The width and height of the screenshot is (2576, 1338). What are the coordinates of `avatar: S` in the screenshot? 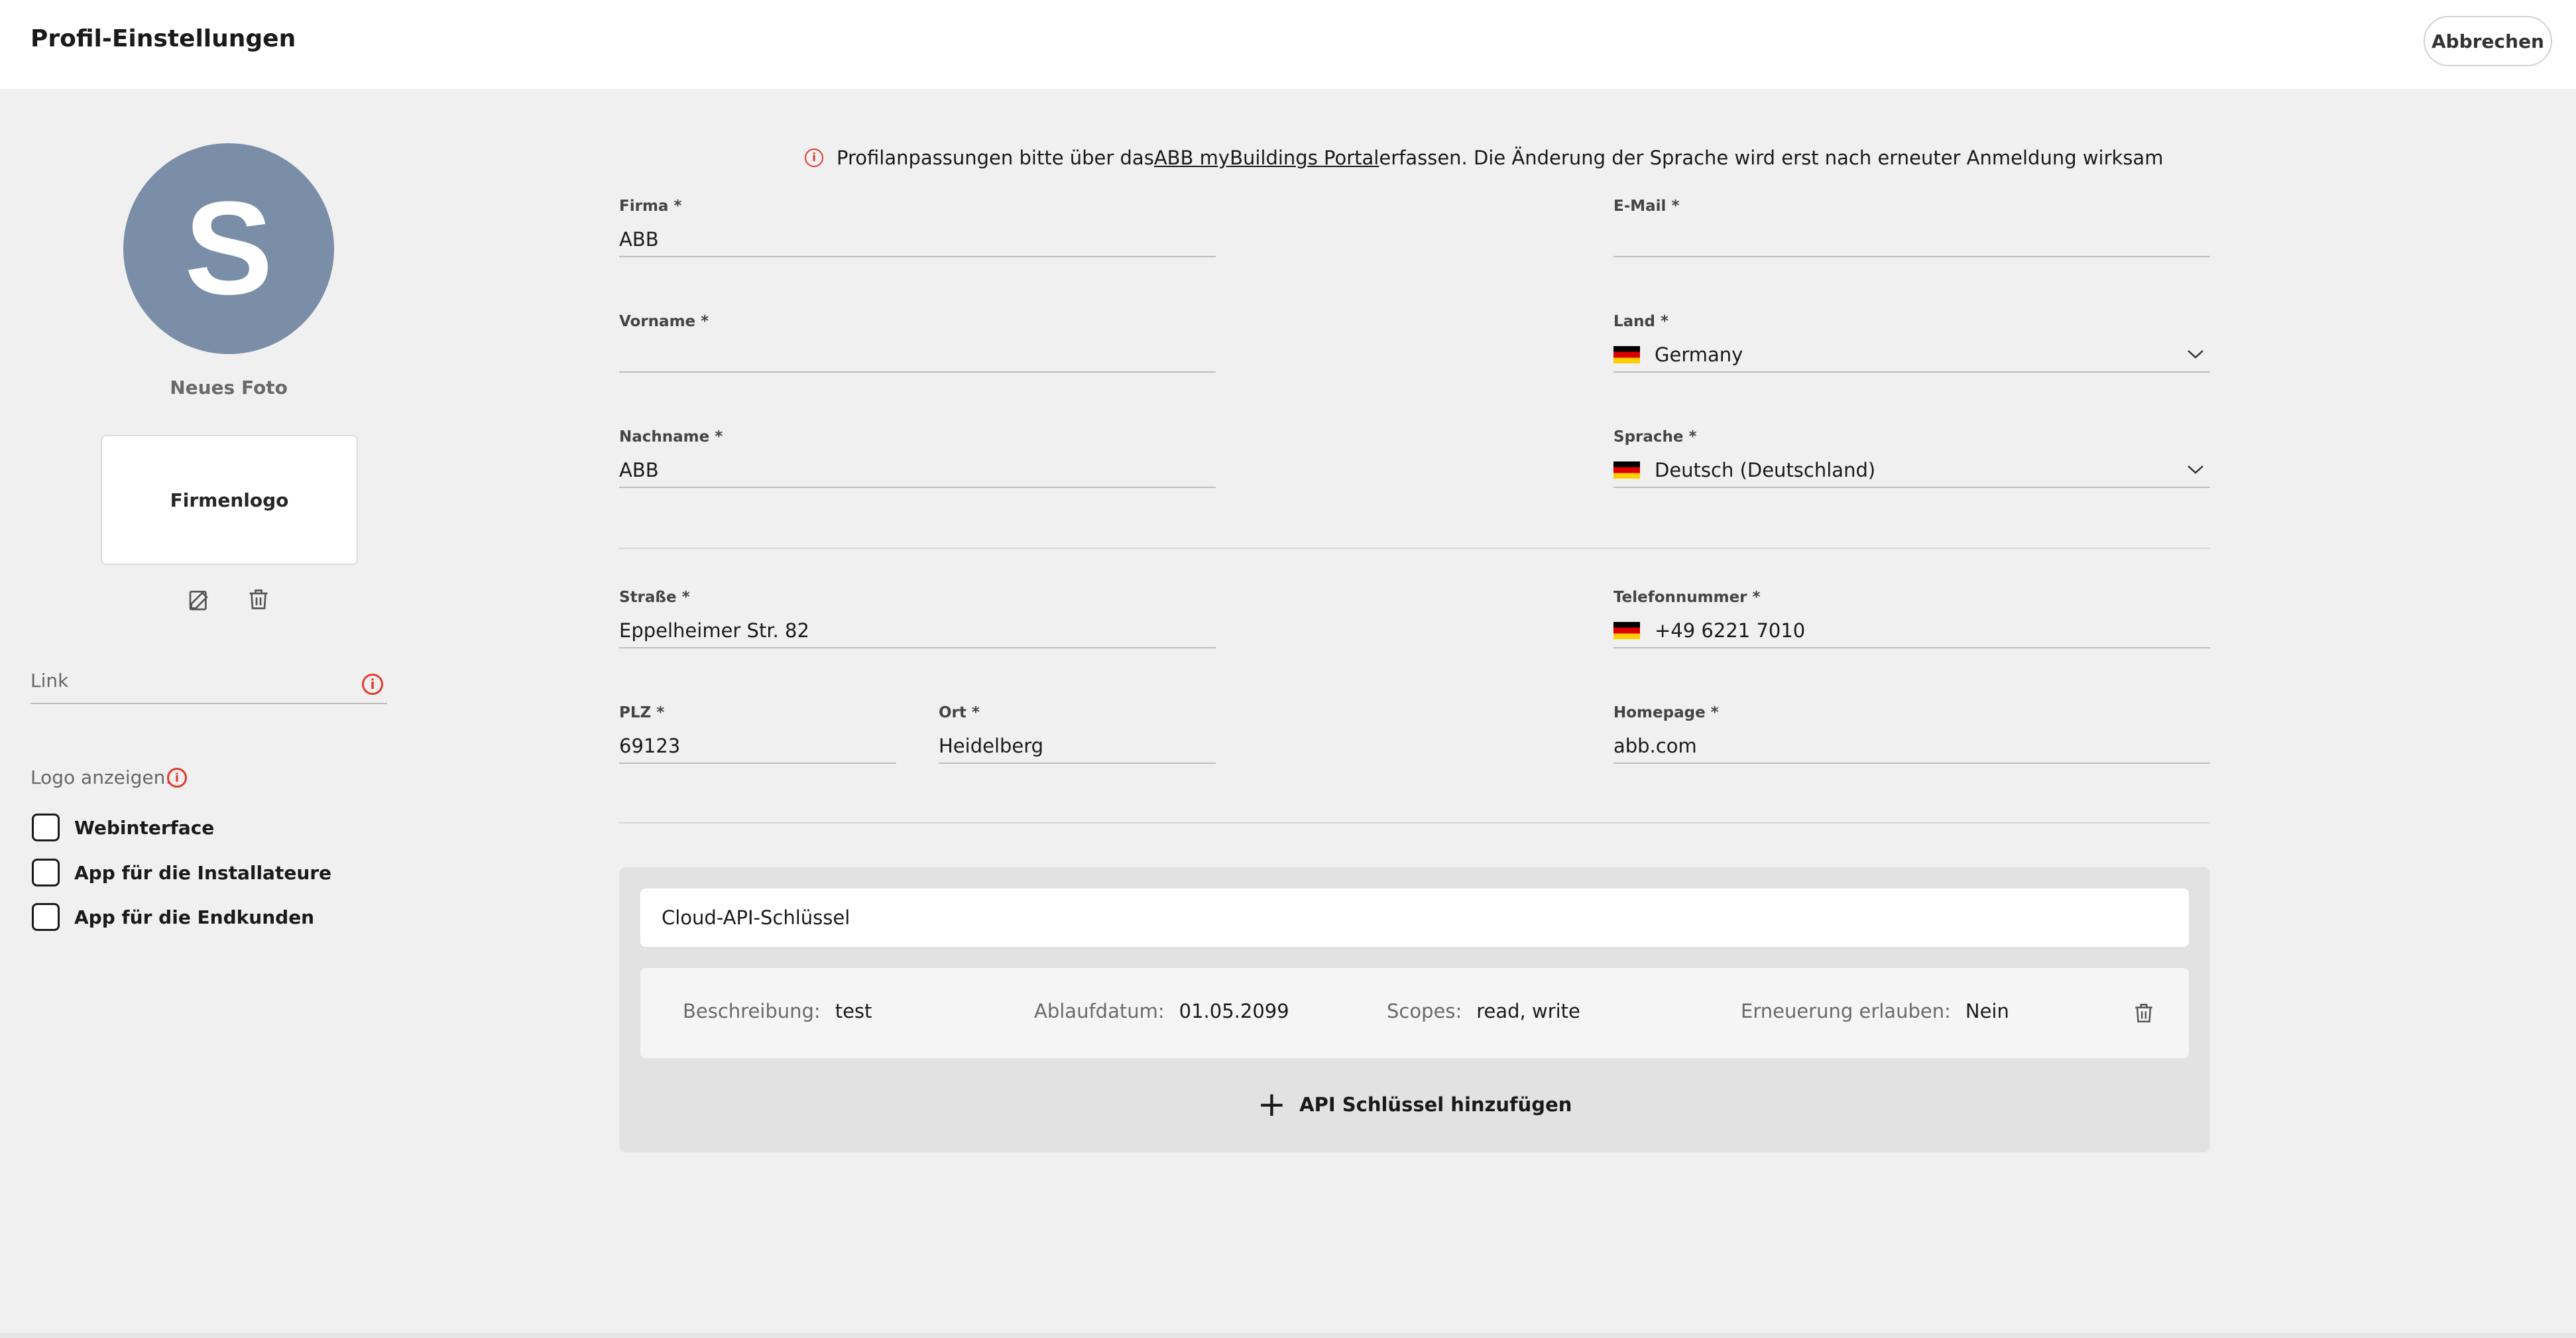 It's located at (229, 248).